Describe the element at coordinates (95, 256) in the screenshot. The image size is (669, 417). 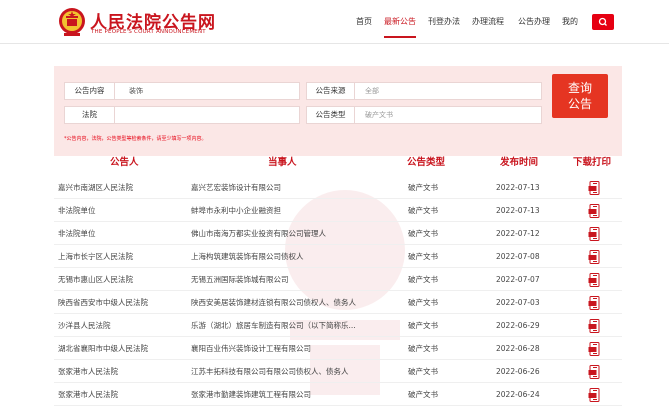
I see `announcer-cell: 上海市长宁区人民法院` at that location.